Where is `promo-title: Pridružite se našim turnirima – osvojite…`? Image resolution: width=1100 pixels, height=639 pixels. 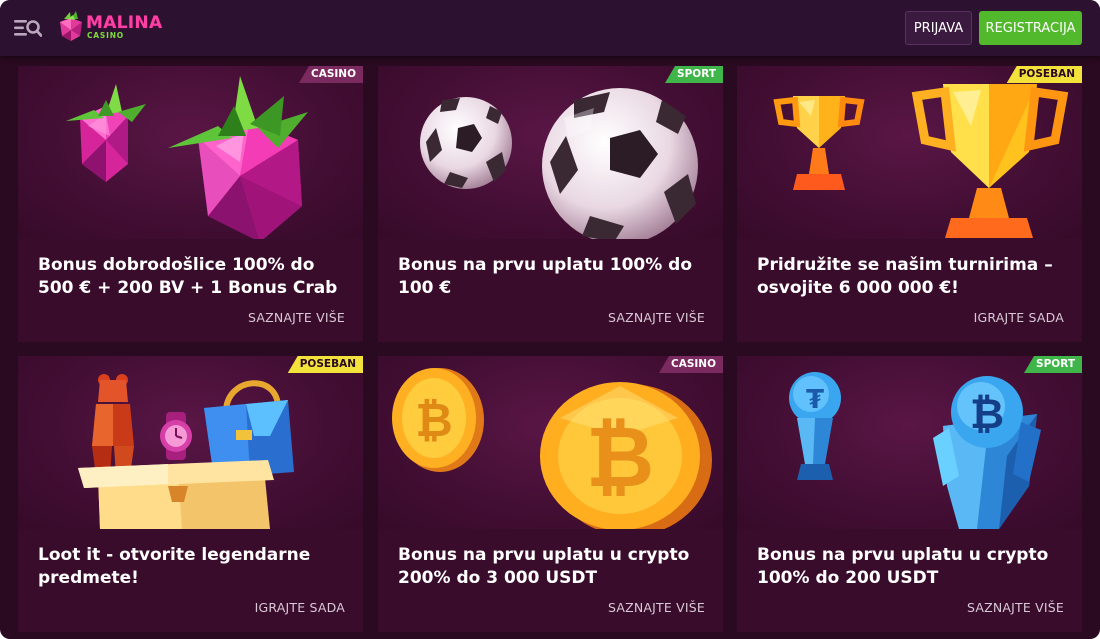
promo-title: Pridružite se našim turnirima – osvojite… is located at coordinates (905, 276).